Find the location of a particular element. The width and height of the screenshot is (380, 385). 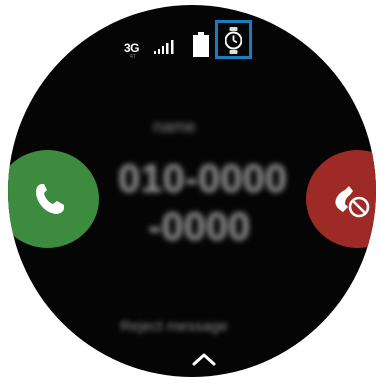

phone-decline-icon is located at coordinates (352, 202).